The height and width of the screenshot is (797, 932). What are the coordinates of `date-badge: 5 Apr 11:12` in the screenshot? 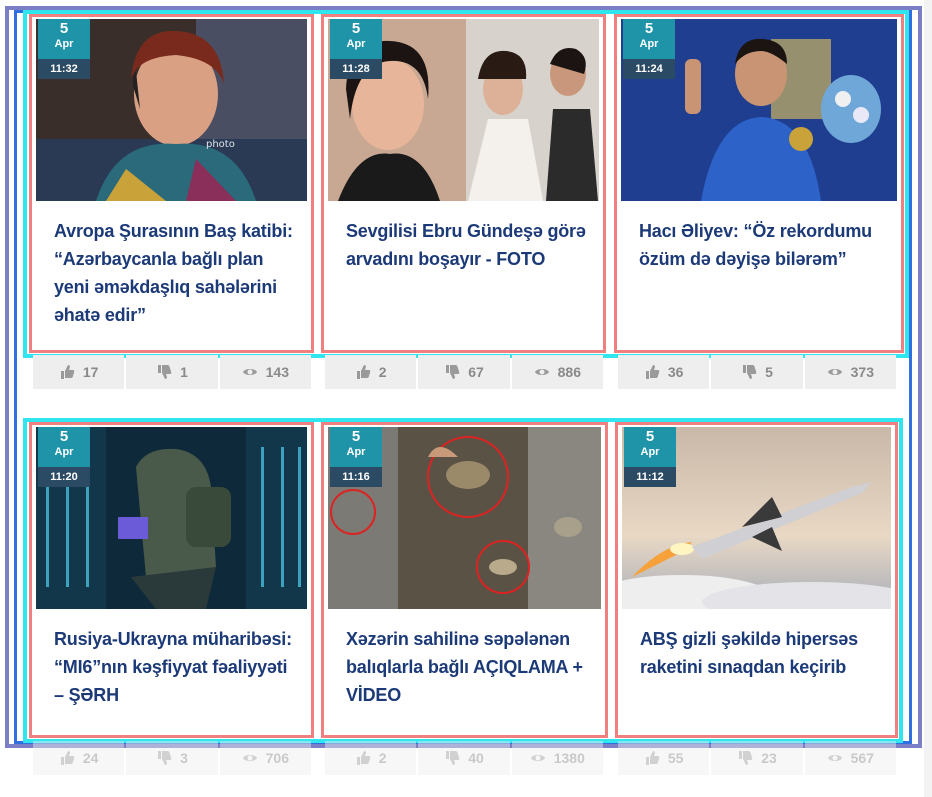 It's located at (650, 457).